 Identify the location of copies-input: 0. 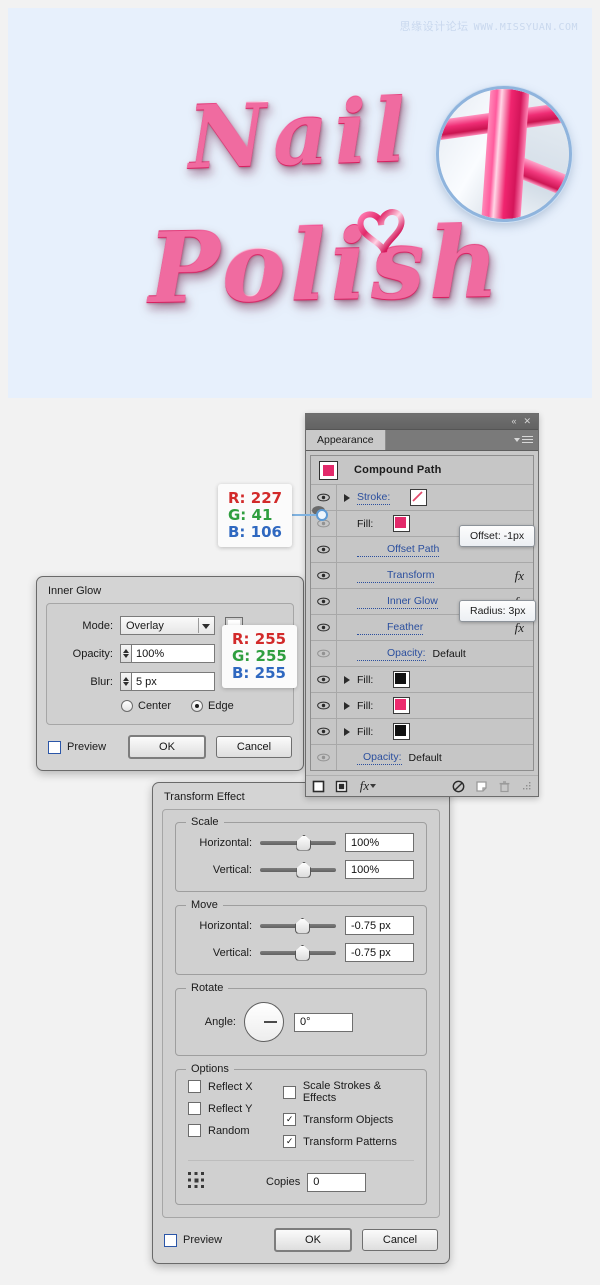
(337, 1182).